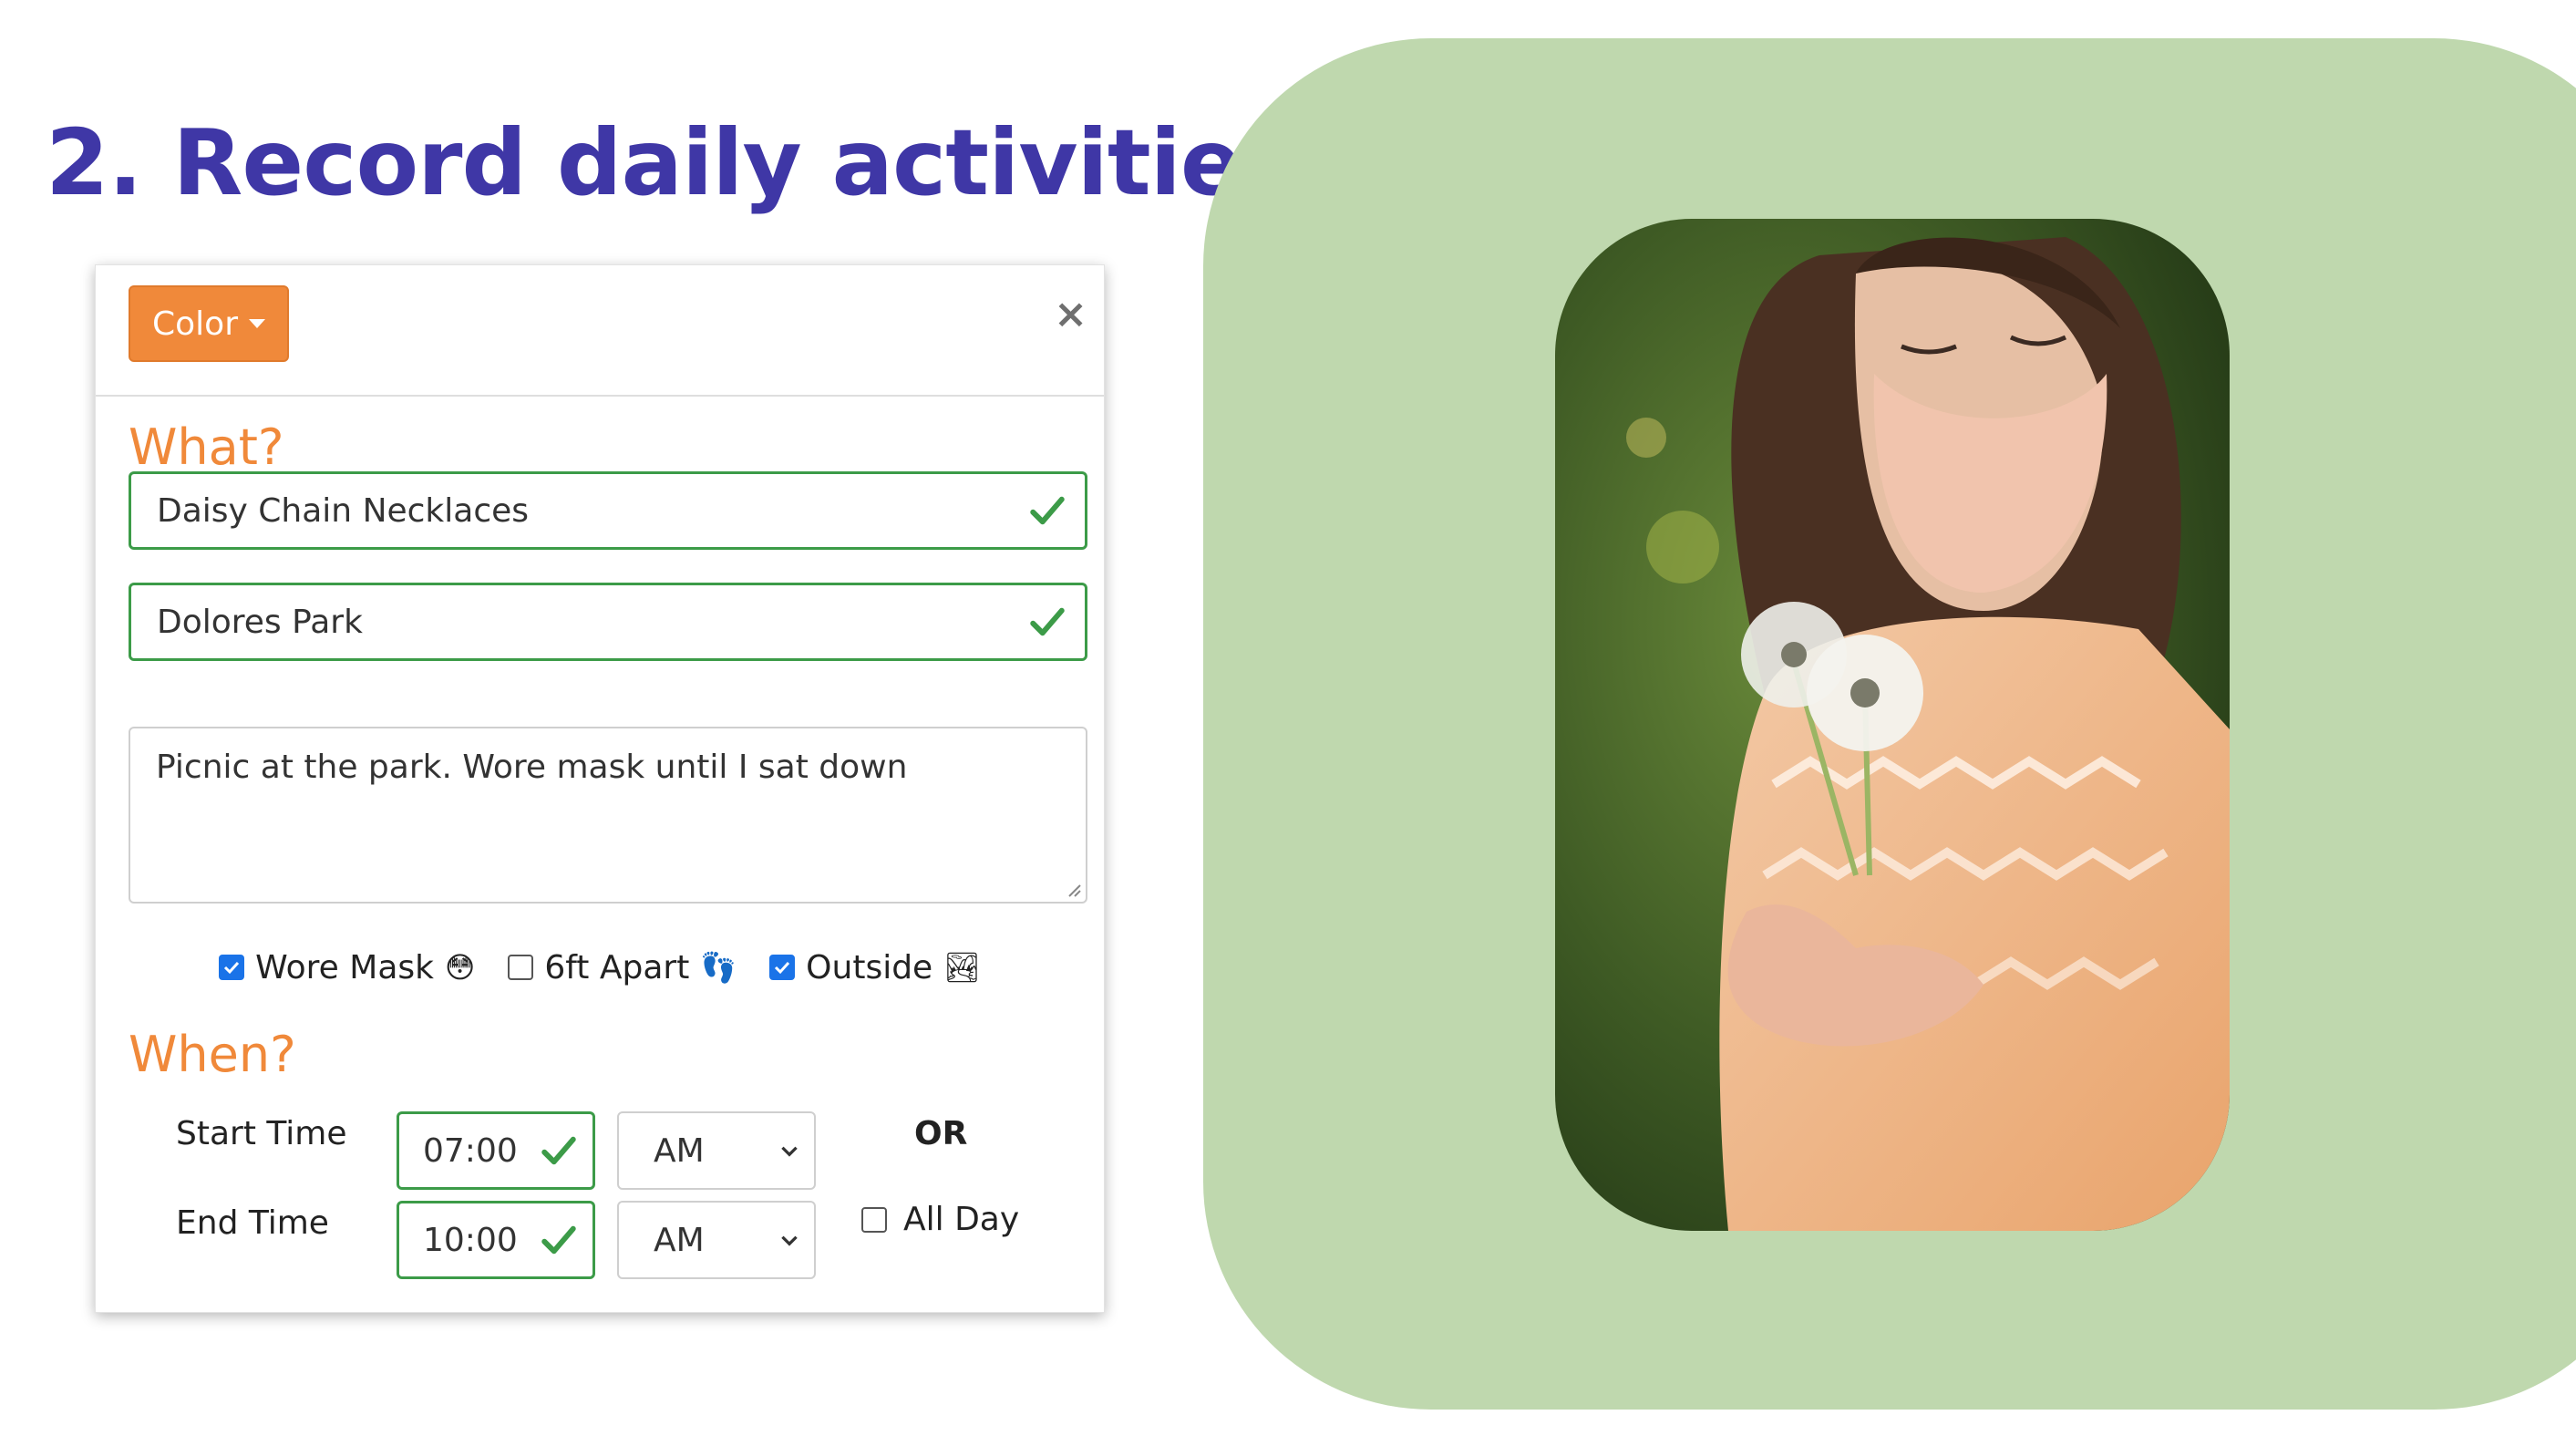 The image size is (2576, 1446). I want to click on all-day-checkbox: All Day, so click(940, 1219).